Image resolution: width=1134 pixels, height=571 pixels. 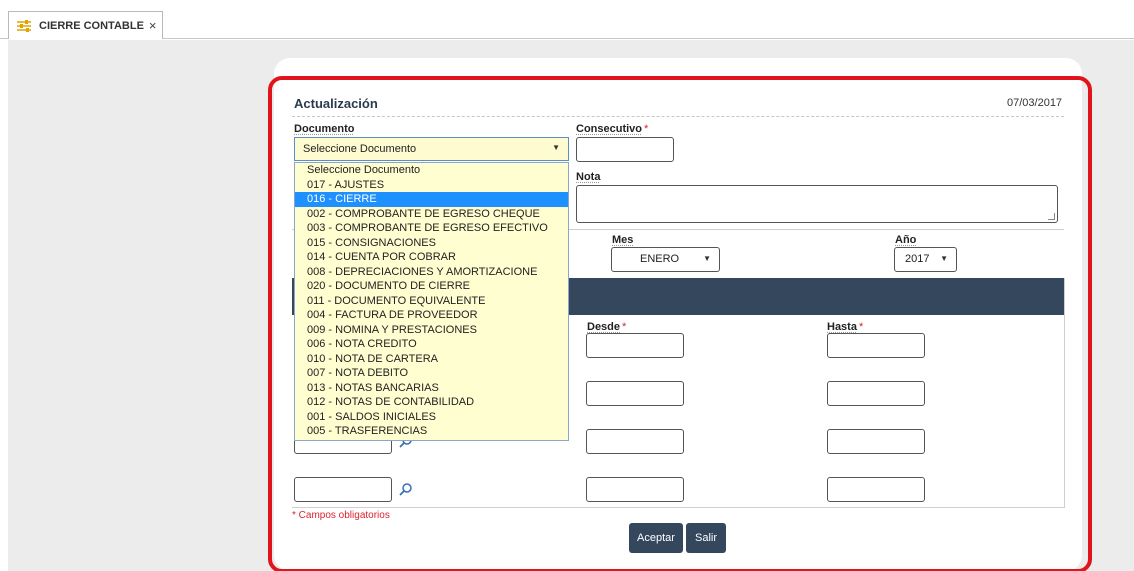 What do you see at coordinates (24, 26) in the screenshot?
I see `sliders-icon` at bounding box center [24, 26].